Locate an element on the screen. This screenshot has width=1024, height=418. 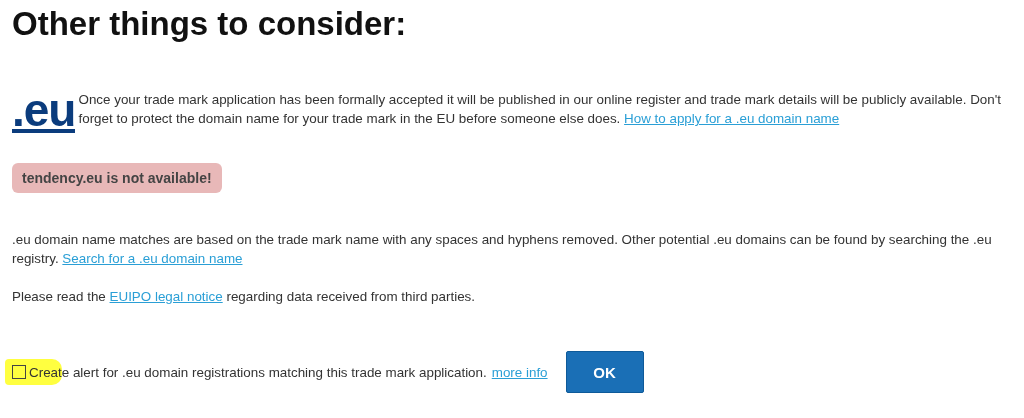
more-info-link: more info is located at coordinates (519, 372).